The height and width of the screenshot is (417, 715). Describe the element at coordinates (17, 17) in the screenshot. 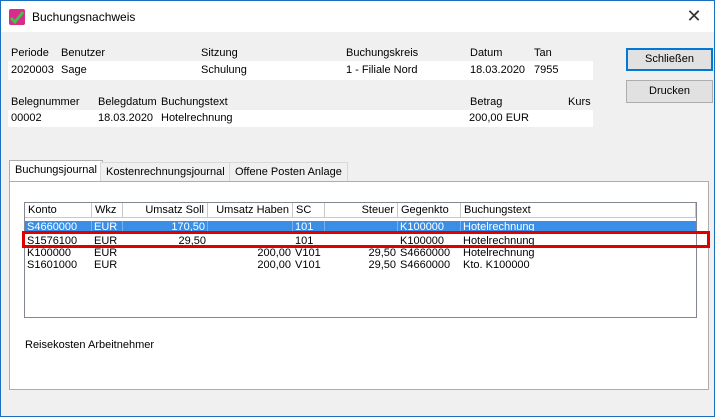

I see `app-icon` at that location.